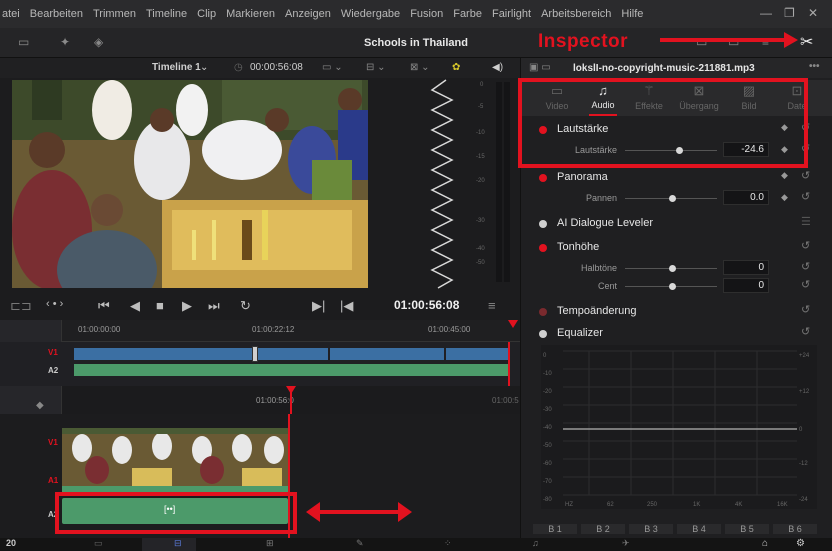 The width and height of the screenshot is (832, 551). Describe the element at coordinates (492, 305) in the screenshot. I see `viewer-menu-icon: ≡` at that location.